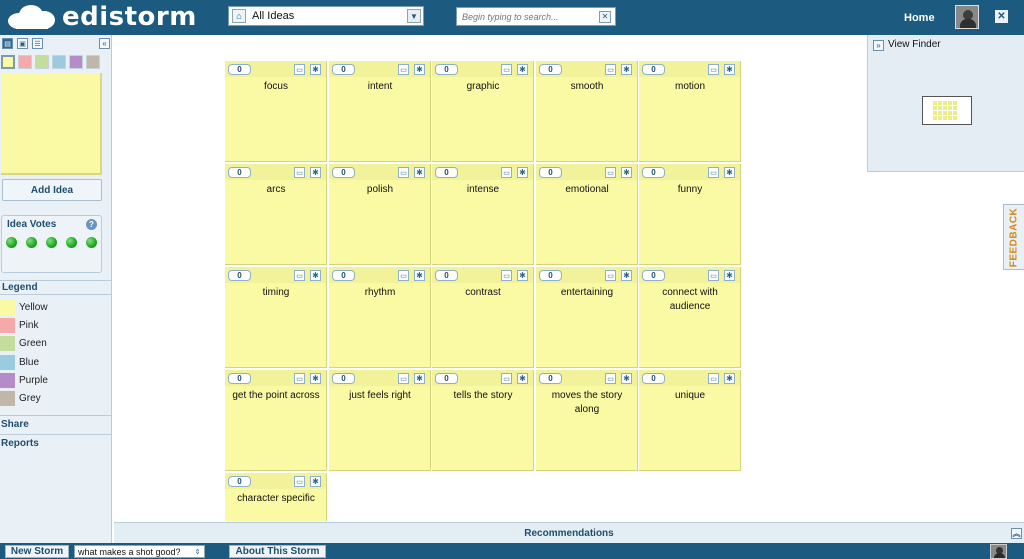  What do you see at coordinates (276, 497) in the screenshot?
I see `idea-note: 0 ▭ ✱ character specific` at bounding box center [276, 497].